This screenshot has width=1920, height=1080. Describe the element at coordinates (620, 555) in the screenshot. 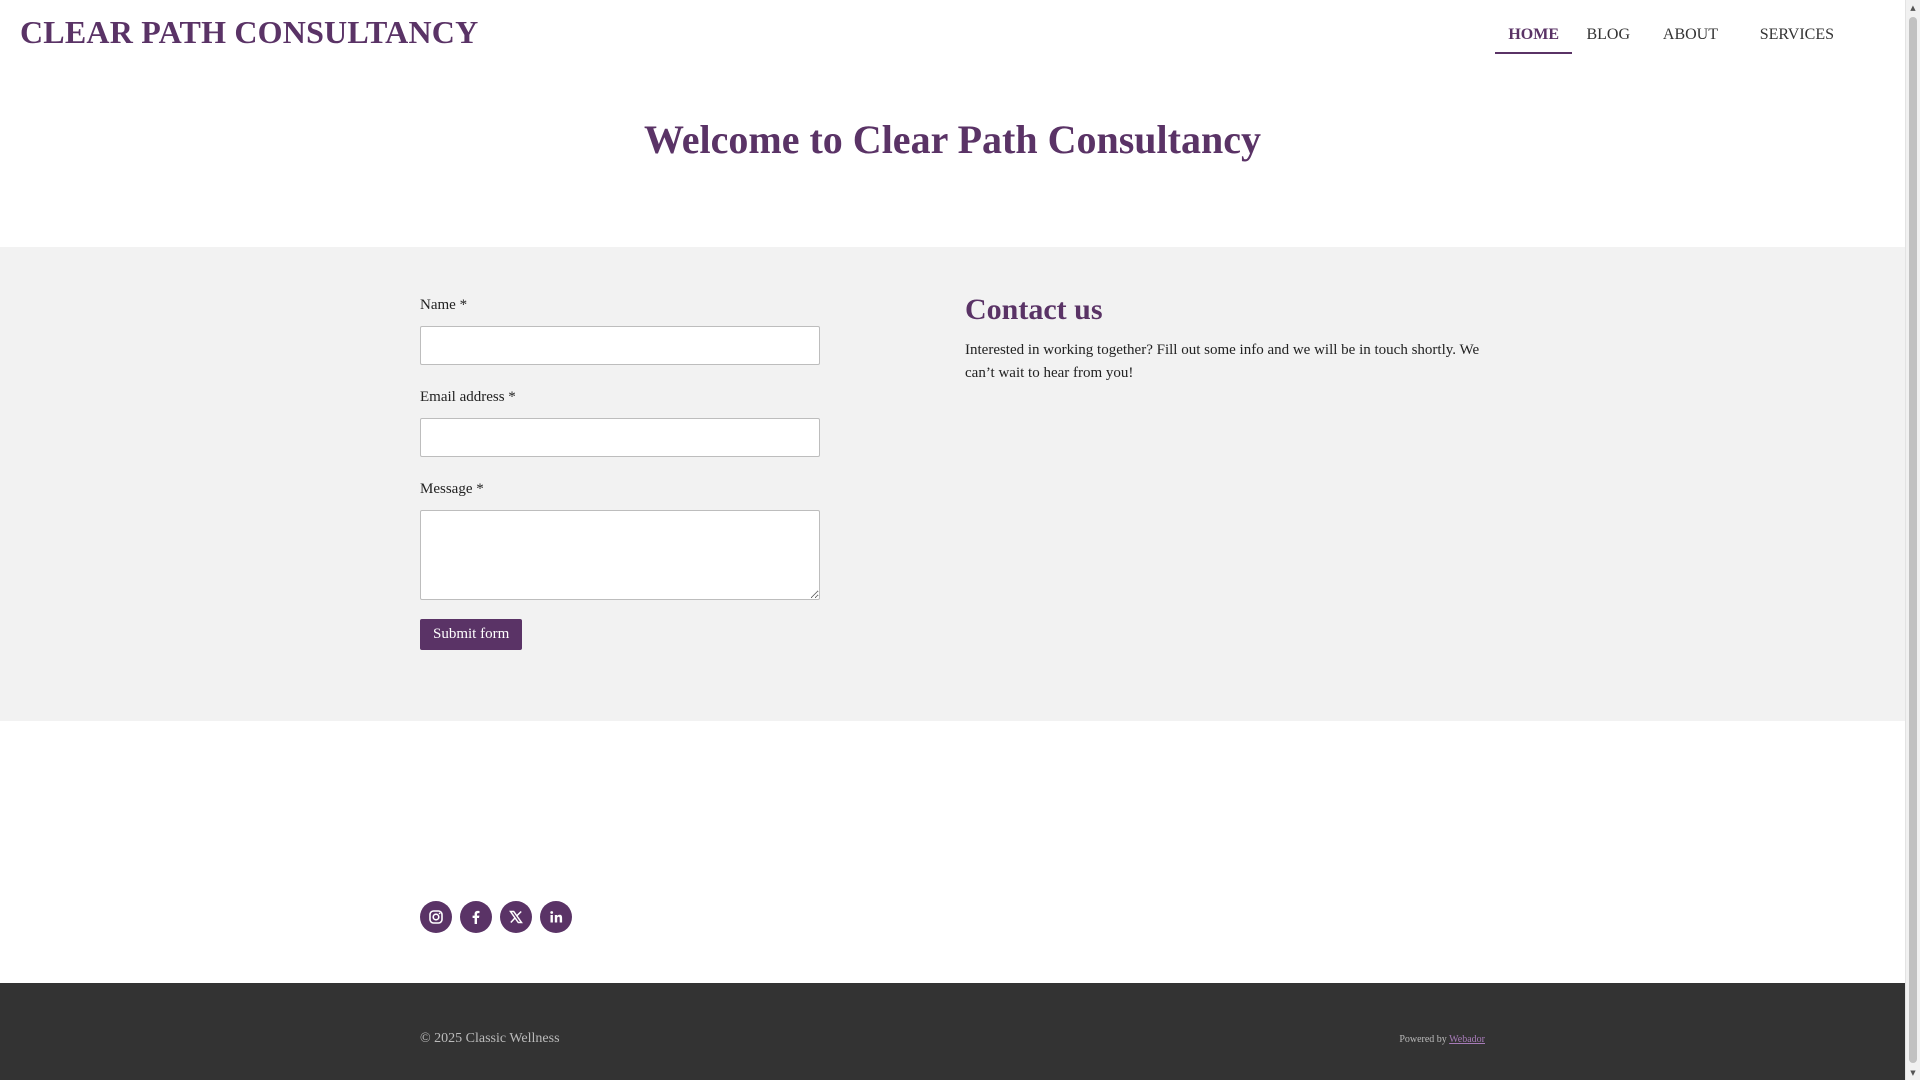

I see `message-textarea` at that location.